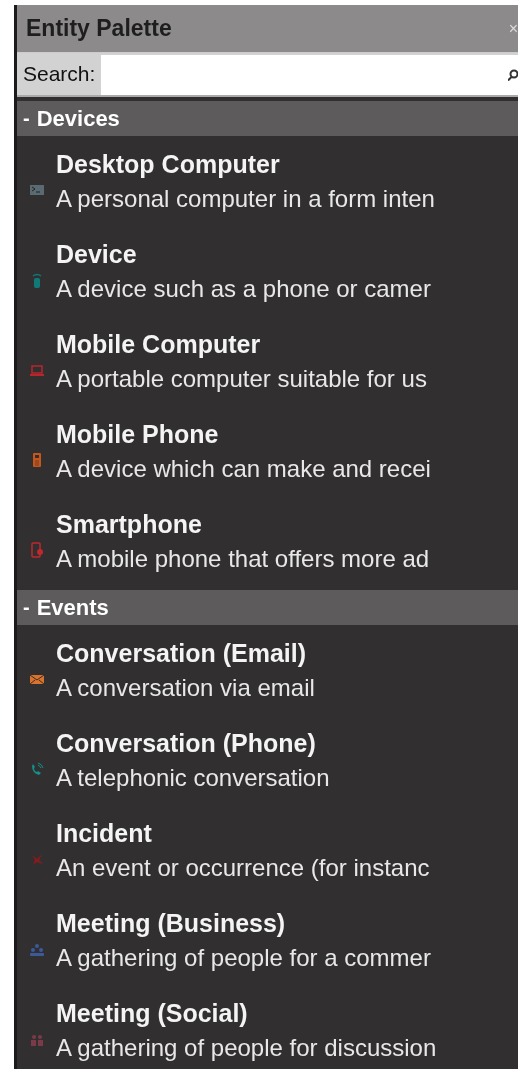 This screenshot has height=1069, width=518. I want to click on category-name: Devices, so click(78, 118).